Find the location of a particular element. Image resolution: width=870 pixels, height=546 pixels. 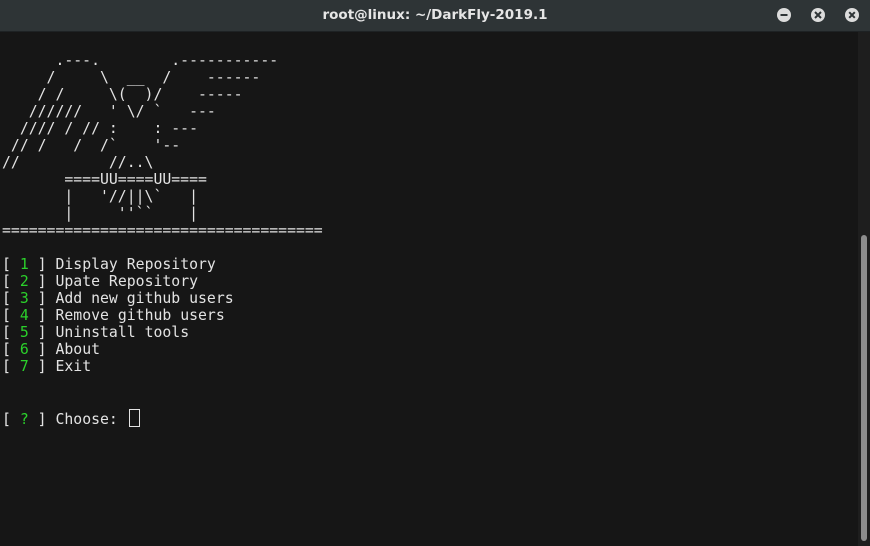

menu-item-number: 3 is located at coordinates (24, 298).